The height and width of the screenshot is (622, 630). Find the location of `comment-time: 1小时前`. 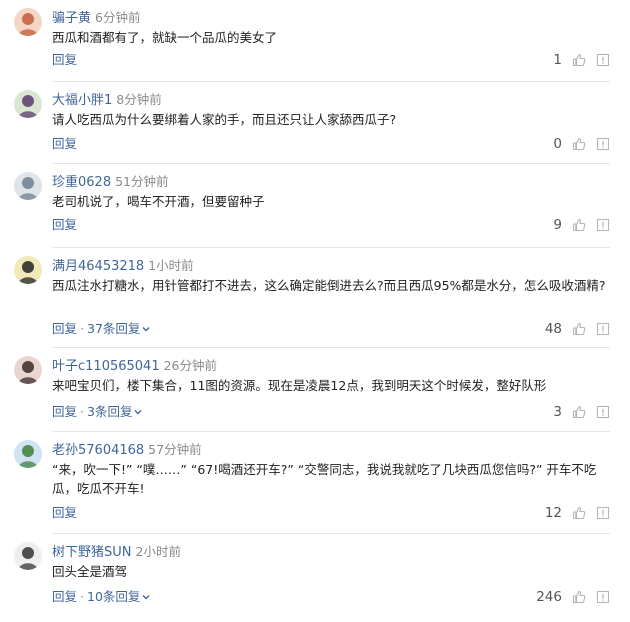

comment-time: 1小时前 is located at coordinates (171, 265).